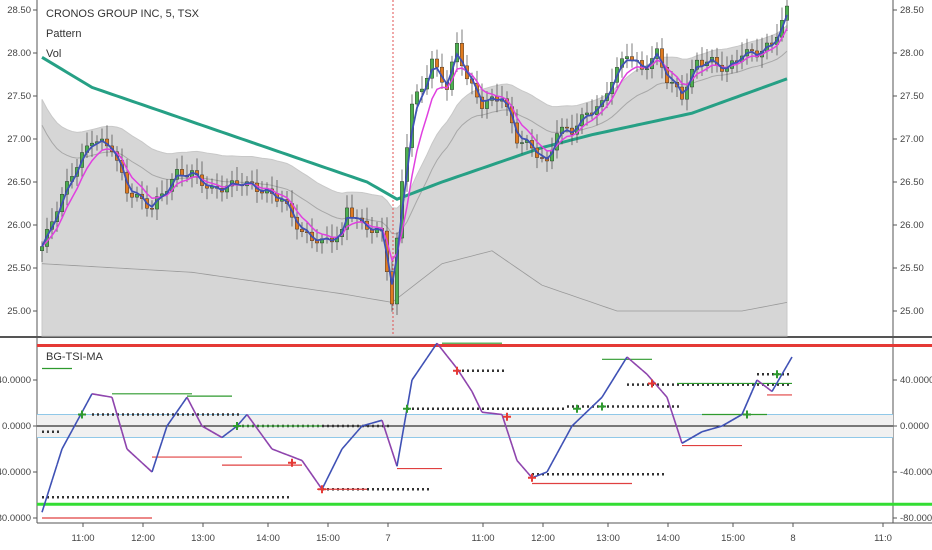  Describe the element at coordinates (63, 34) in the screenshot. I see `pattern-legend: Pattern` at that location.